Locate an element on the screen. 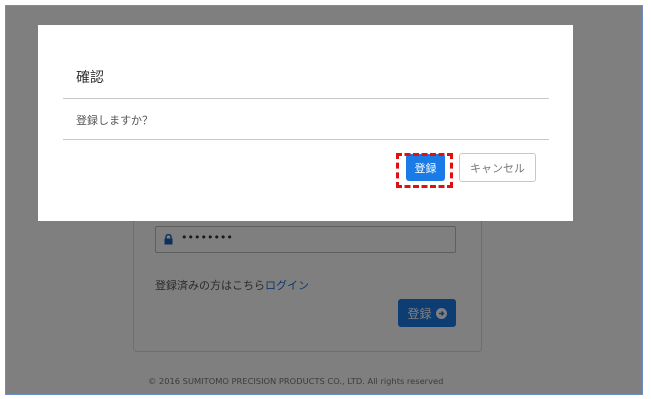 This screenshot has height=399, width=651. dialog-message: 登録しますか？ is located at coordinates (114, 120).